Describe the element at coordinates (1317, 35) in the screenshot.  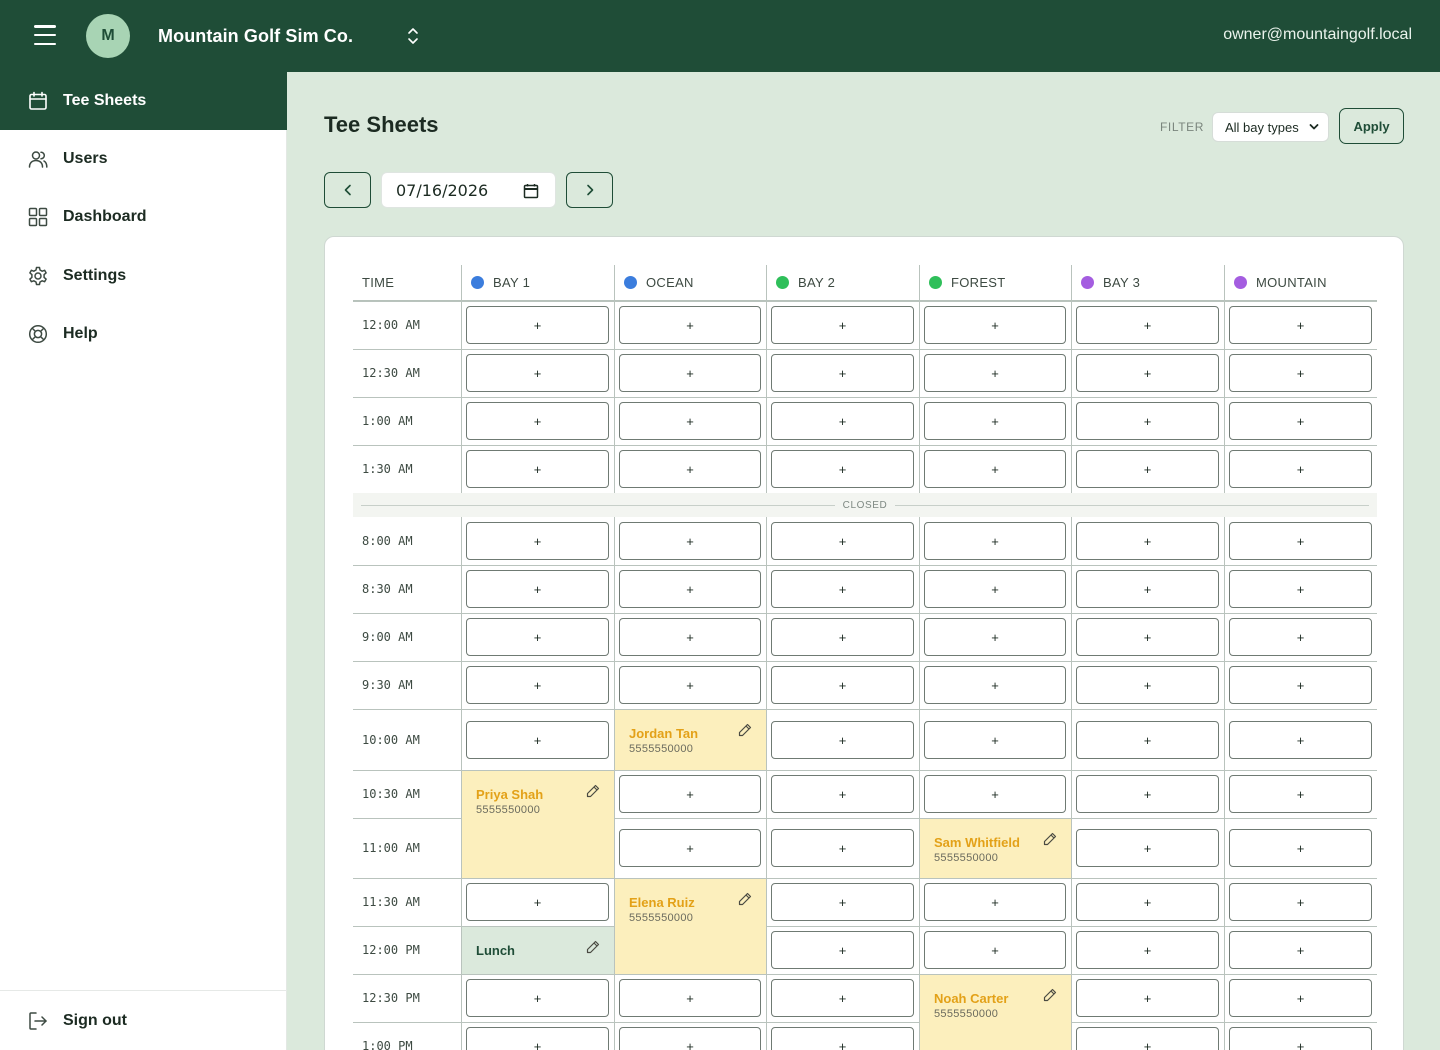
I see `user-email: owner@mountaingolf.local` at that location.